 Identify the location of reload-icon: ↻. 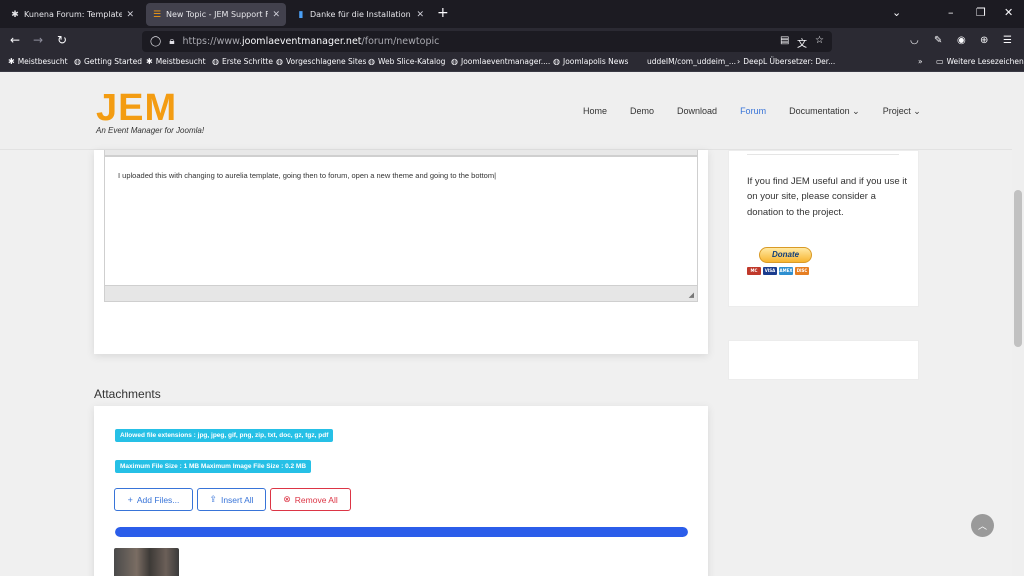
(62, 40).